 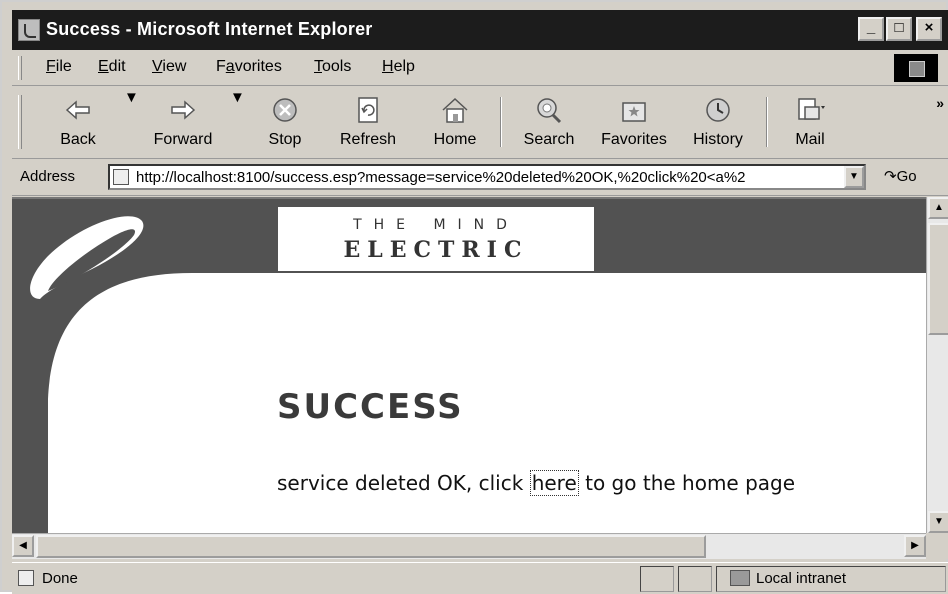 What do you see at coordinates (77, 110) in the screenshot?
I see `back-arrow-icon` at bounding box center [77, 110].